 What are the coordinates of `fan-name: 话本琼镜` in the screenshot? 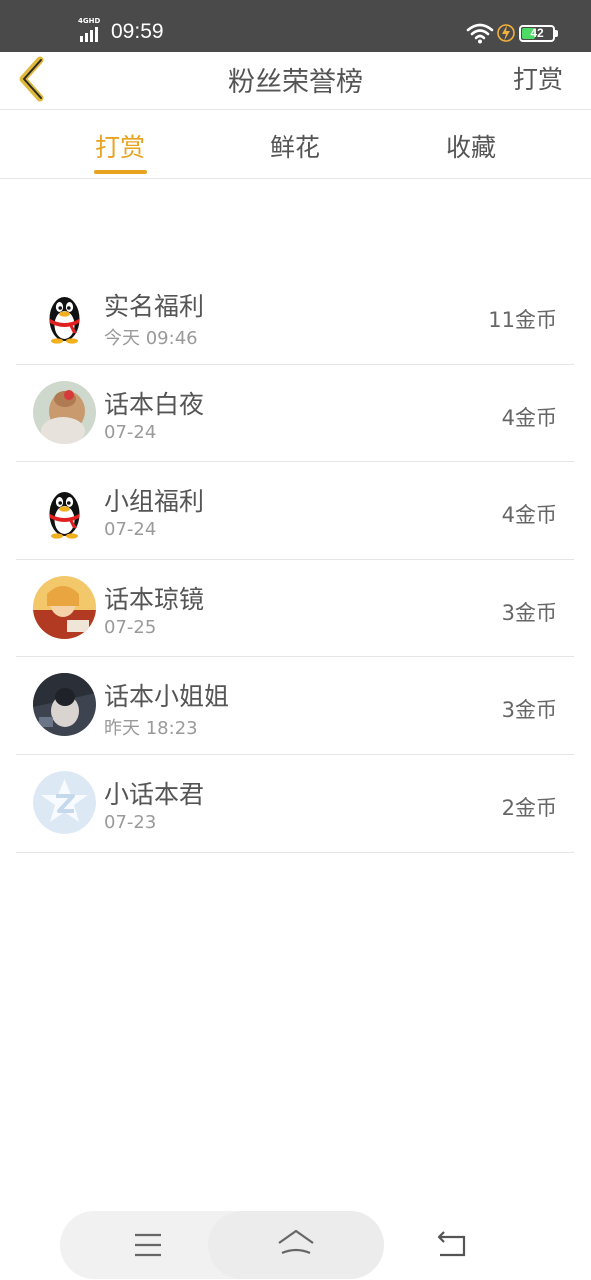 It's located at (154, 599).